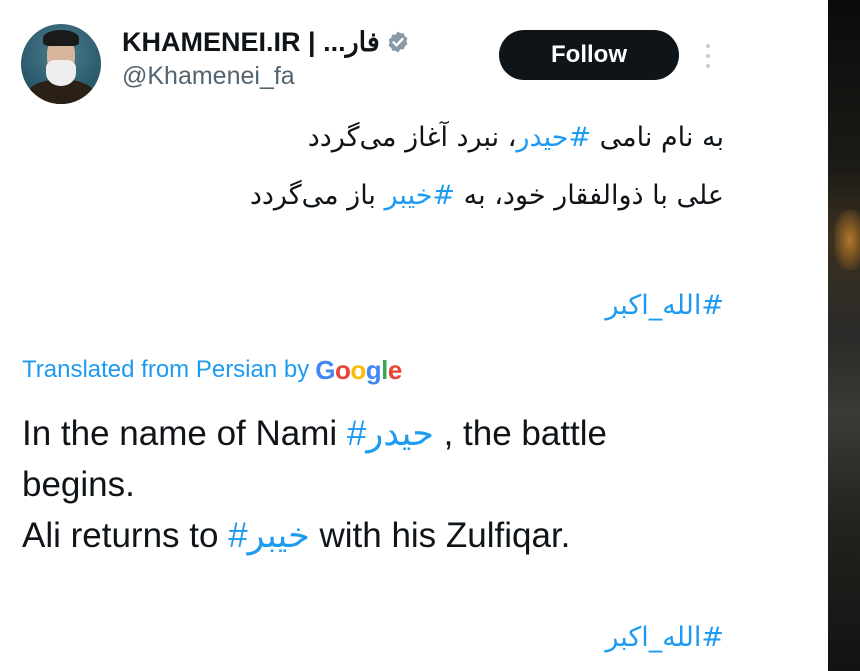  Describe the element at coordinates (657, 137) in the screenshot. I see `persian-text: به نام نامی` at that location.